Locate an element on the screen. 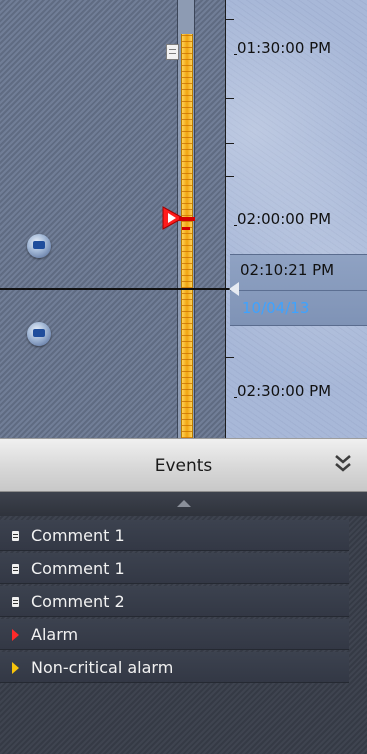 Image resolution: width=367 pixels, height=754 pixels. events-panel-header: Events is located at coordinates (183, 465).